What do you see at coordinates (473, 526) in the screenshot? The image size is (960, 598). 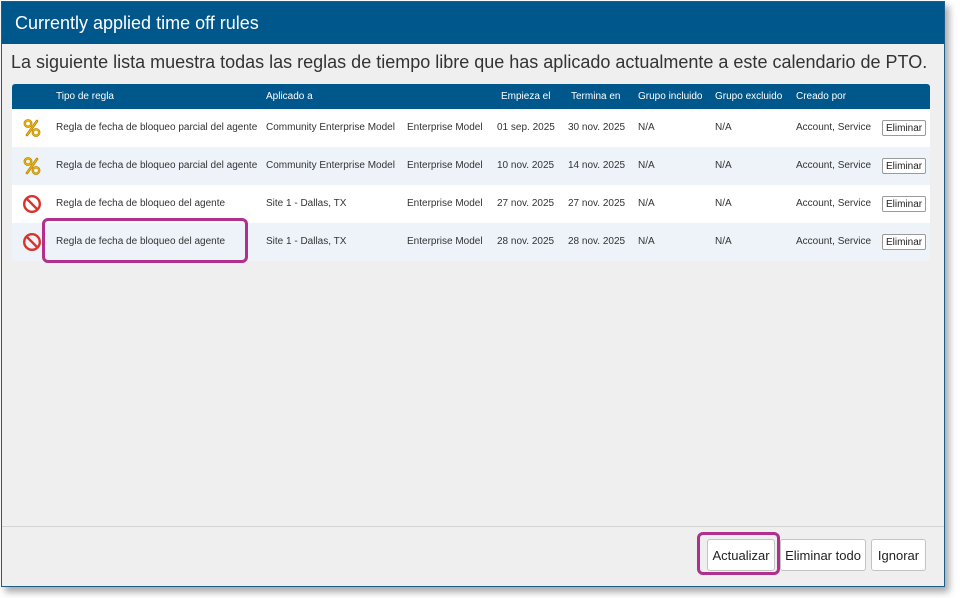 I see `footer-divider` at bounding box center [473, 526].